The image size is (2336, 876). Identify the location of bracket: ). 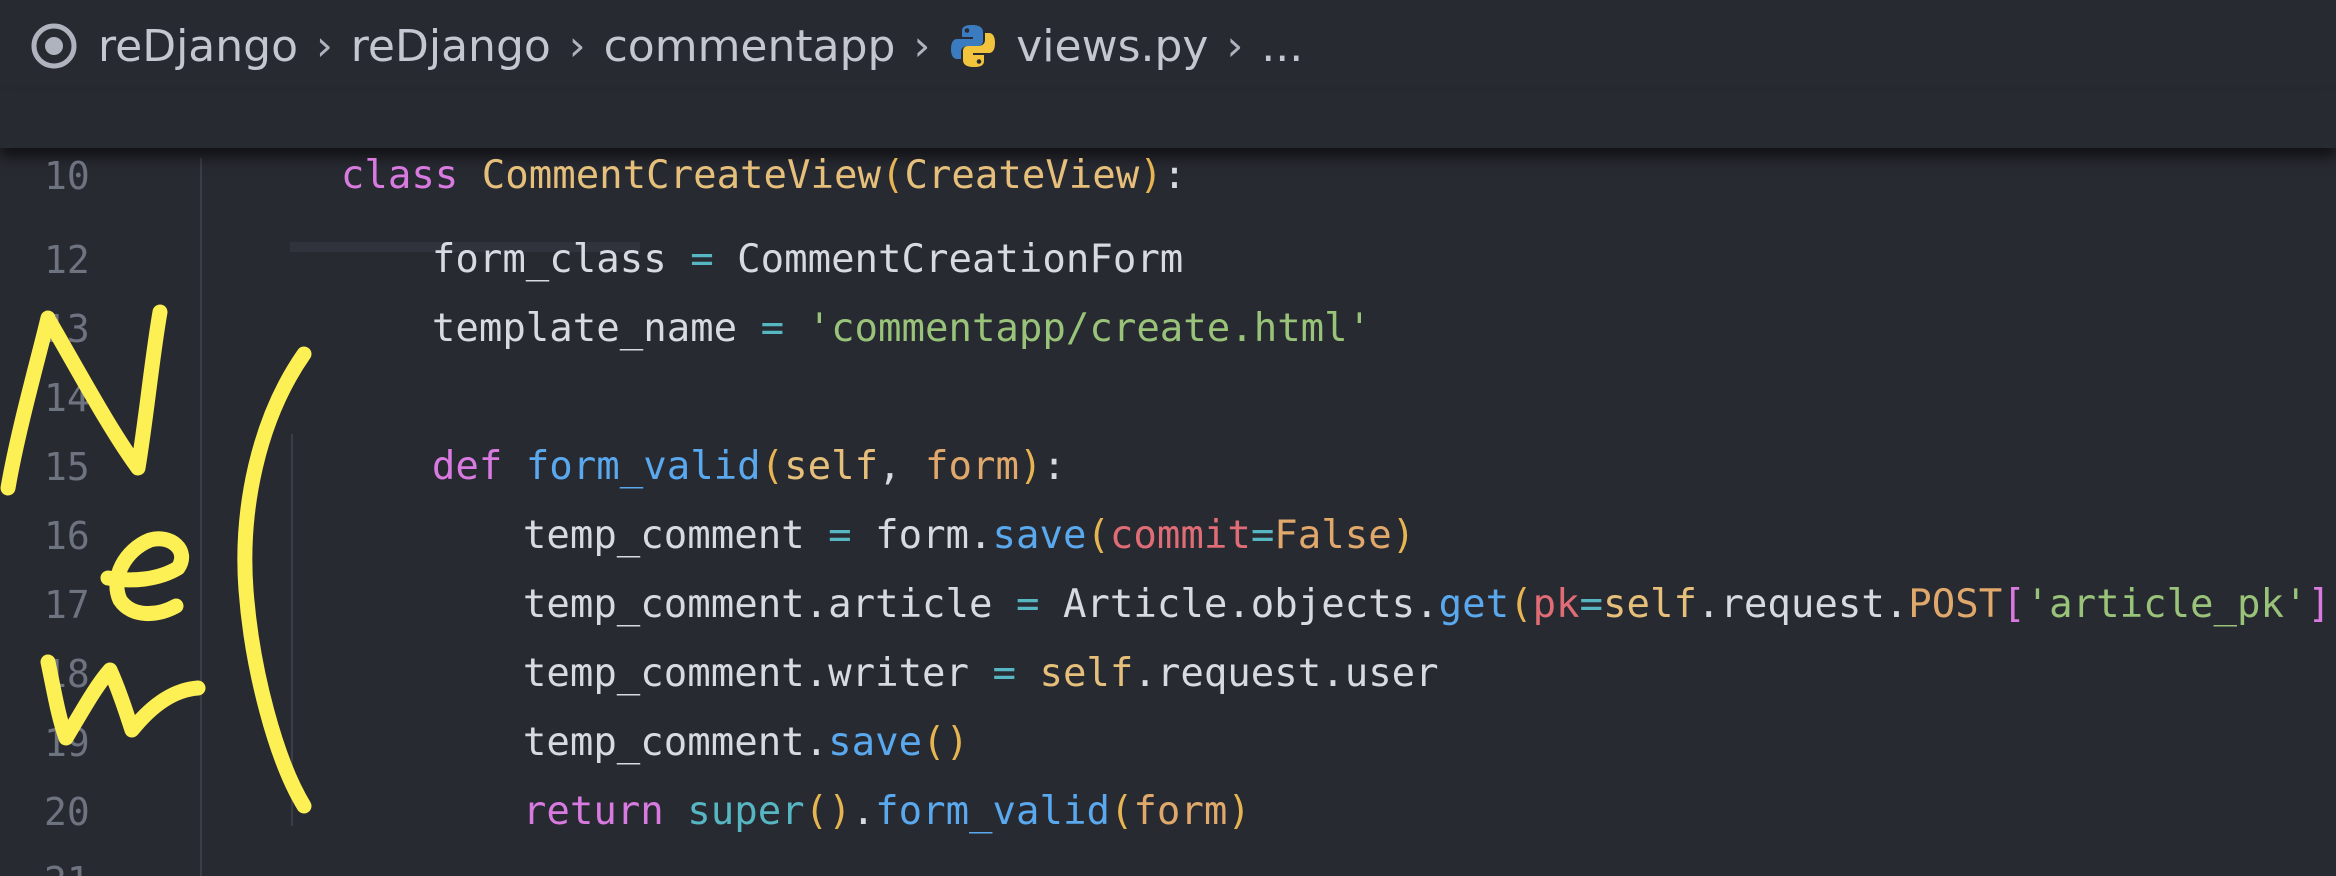
(1151, 175).